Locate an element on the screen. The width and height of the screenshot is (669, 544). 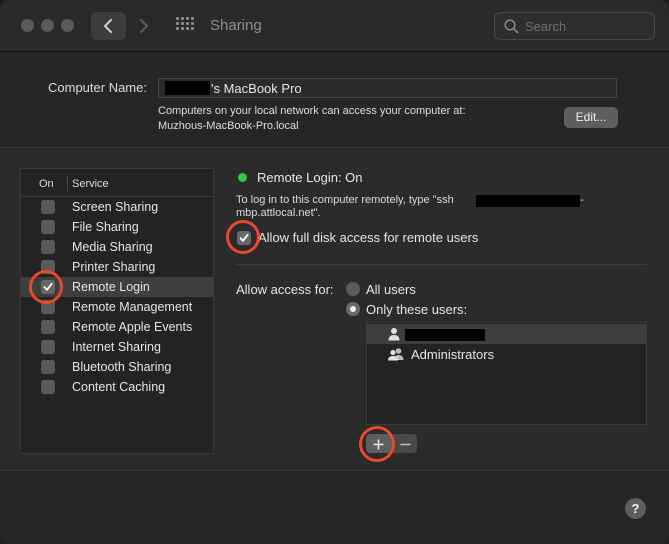
help-button: ? is located at coordinates (635, 508).